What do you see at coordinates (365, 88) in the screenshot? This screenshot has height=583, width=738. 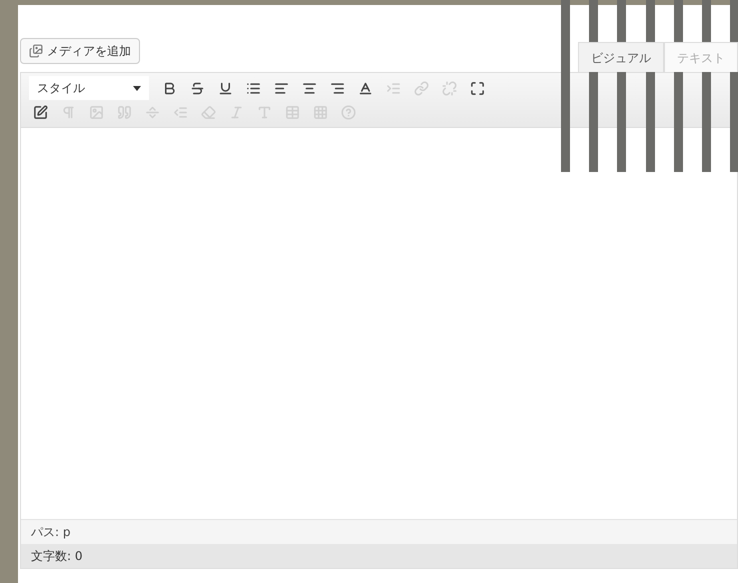 I see `text-color-icon` at bounding box center [365, 88].